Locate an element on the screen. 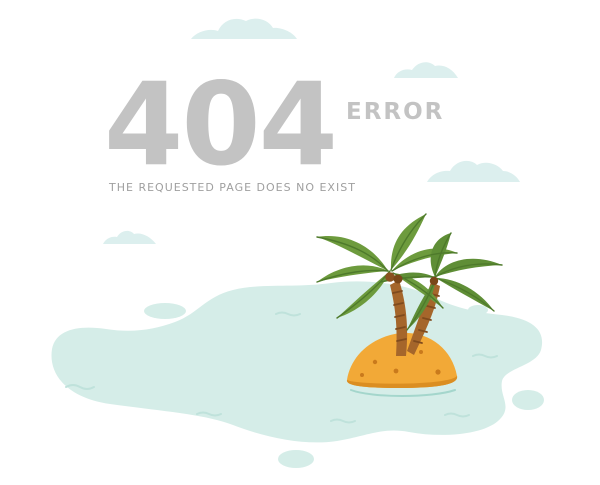  error-code: 404 is located at coordinates (221, 124).